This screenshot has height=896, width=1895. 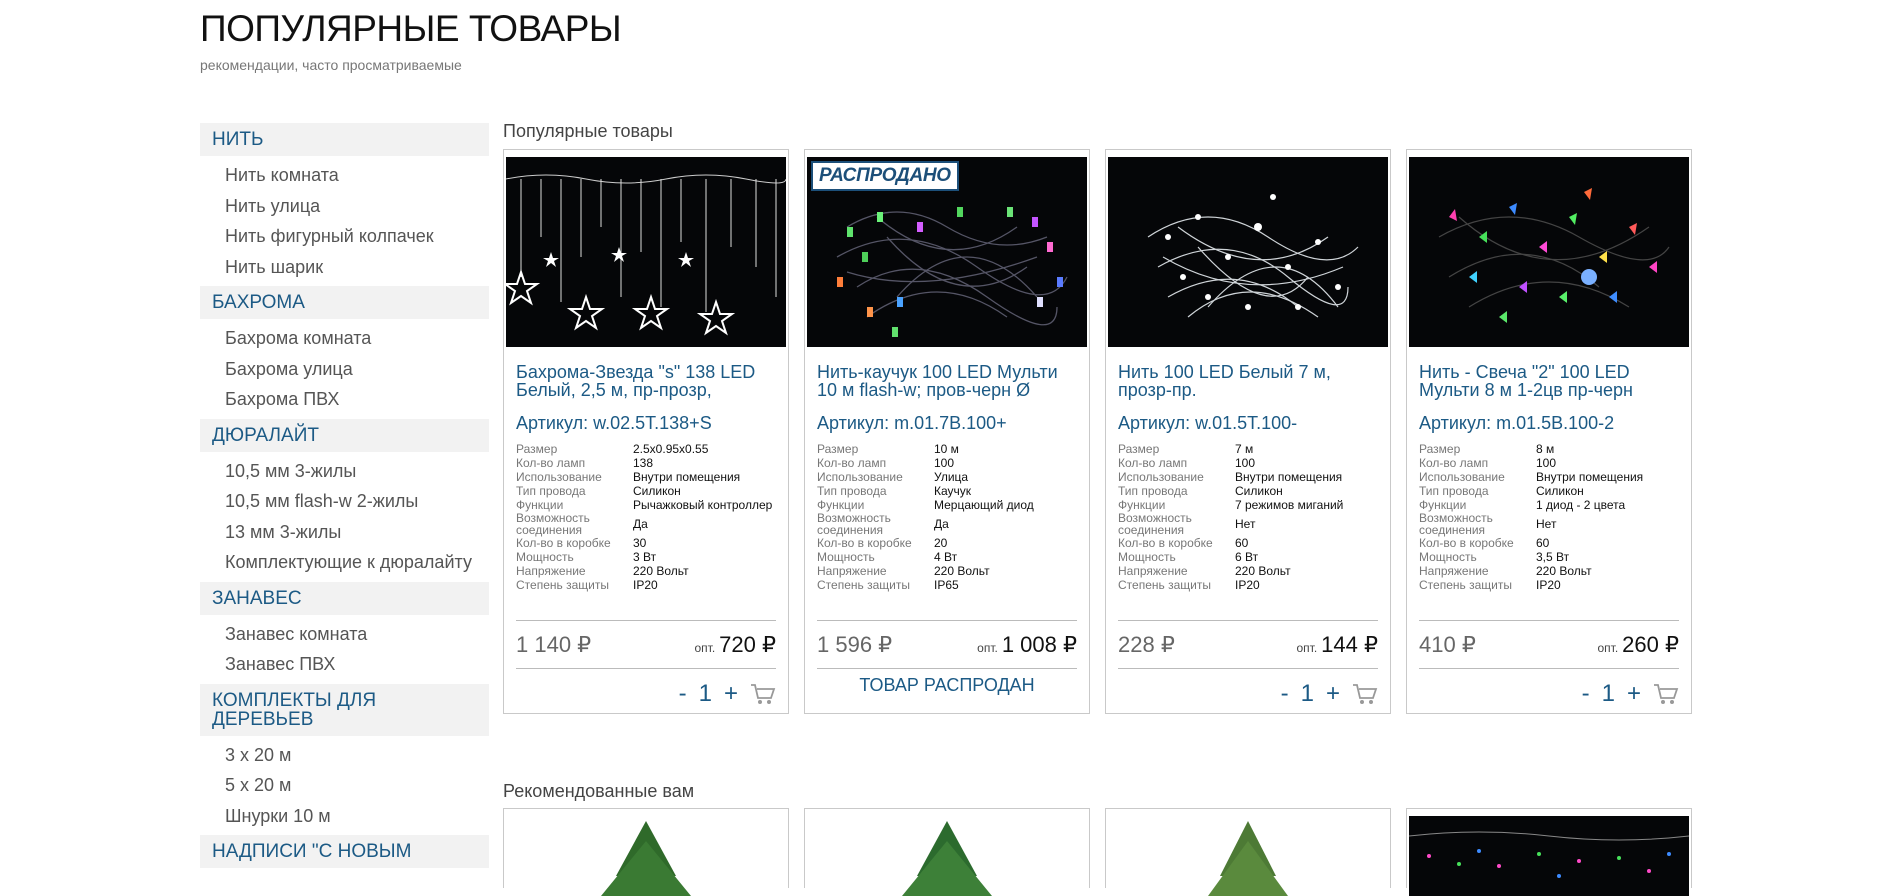 What do you see at coordinates (344, 267) in the screenshot?
I see `category-item: Нить шарик` at bounding box center [344, 267].